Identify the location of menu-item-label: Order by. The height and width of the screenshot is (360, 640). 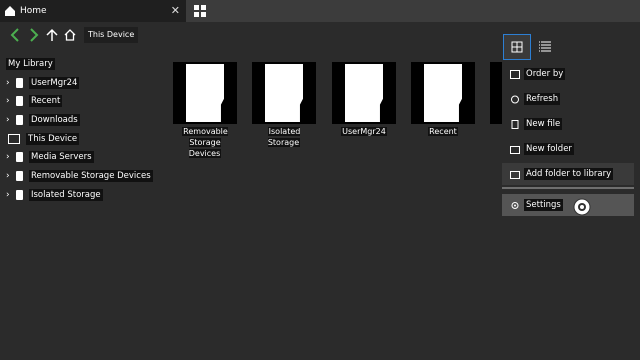
(545, 74).